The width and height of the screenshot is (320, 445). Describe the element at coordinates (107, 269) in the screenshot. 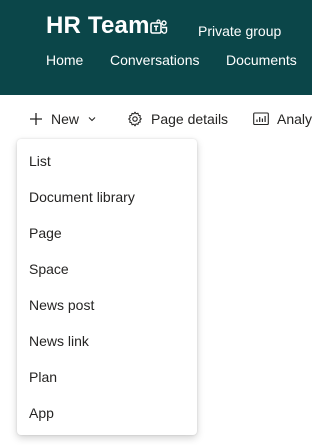

I see `menu-item-space: Space` at that location.